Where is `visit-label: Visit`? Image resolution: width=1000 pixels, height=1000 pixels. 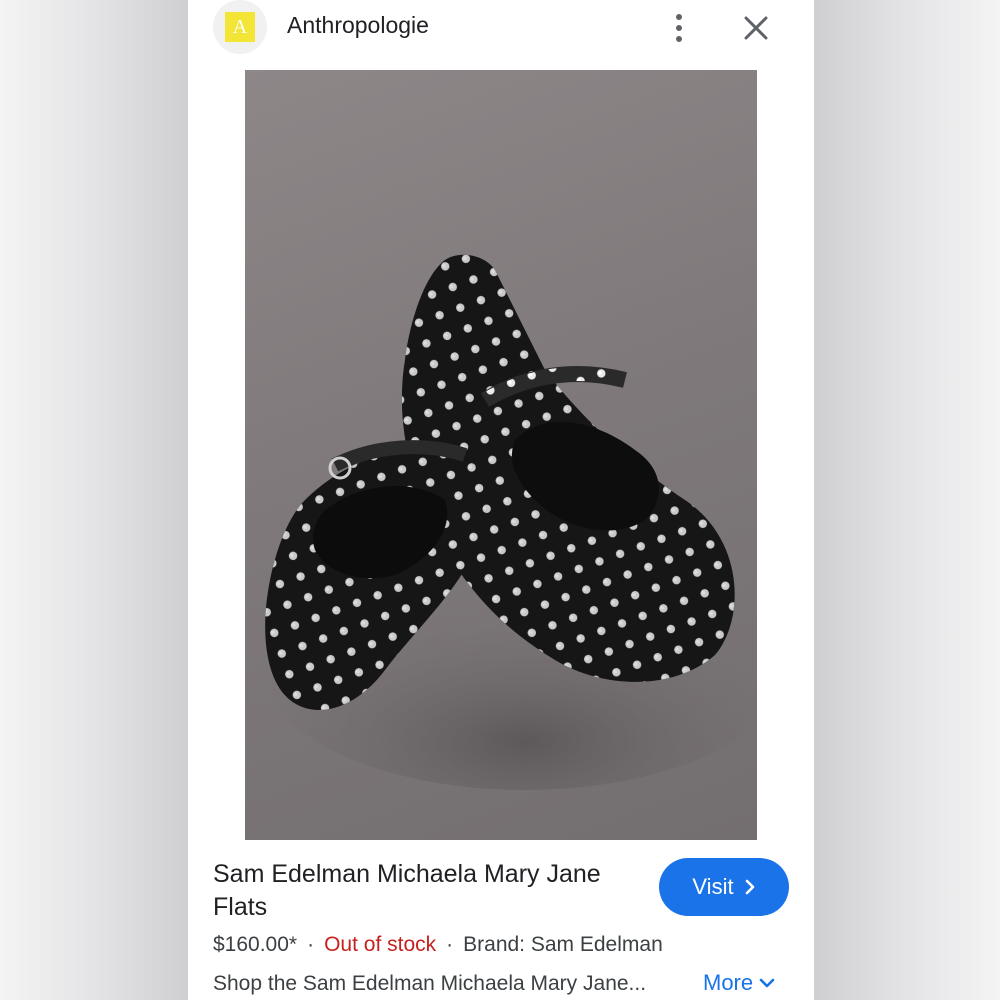
visit-label: Visit is located at coordinates (713, 886).